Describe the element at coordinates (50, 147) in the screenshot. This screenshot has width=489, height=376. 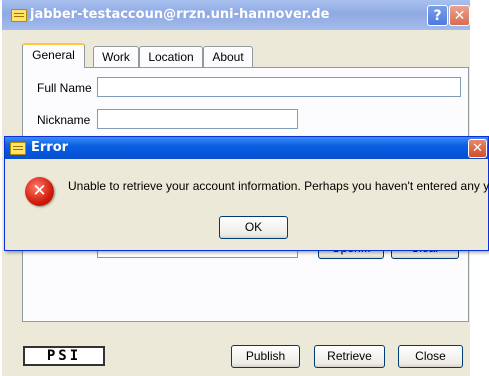
I see `error-dialog-title: Error` at that location.